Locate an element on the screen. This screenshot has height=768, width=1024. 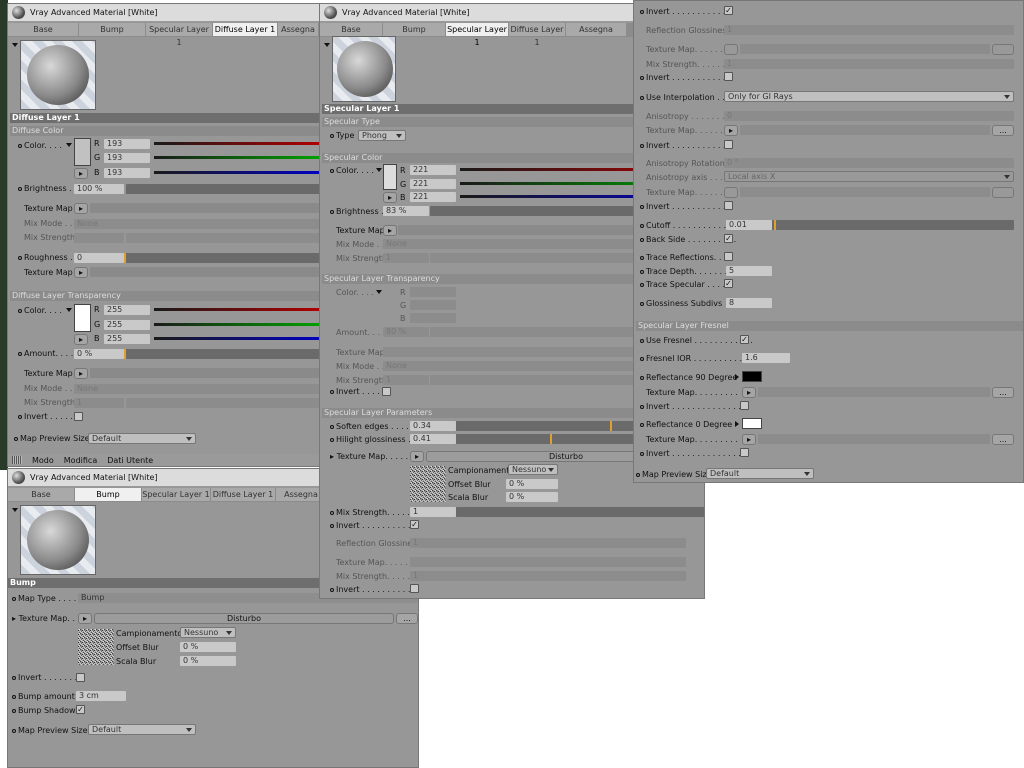
r-refl0-swatch is located at coordinates (752, 423).